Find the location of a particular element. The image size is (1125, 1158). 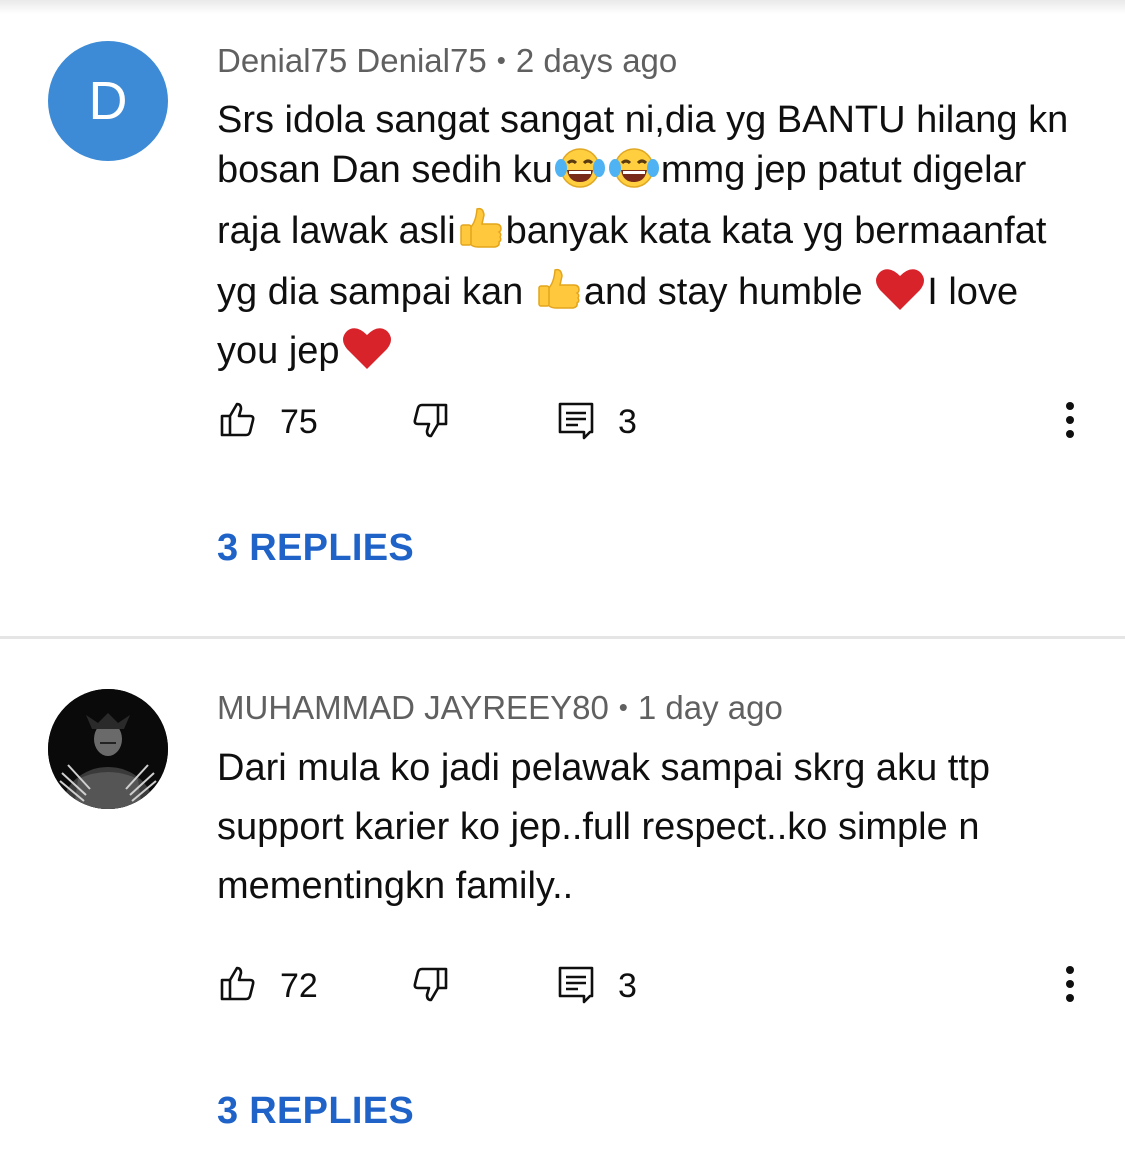

comment-text-part: and stay humble is located at coordinates (728, 292).